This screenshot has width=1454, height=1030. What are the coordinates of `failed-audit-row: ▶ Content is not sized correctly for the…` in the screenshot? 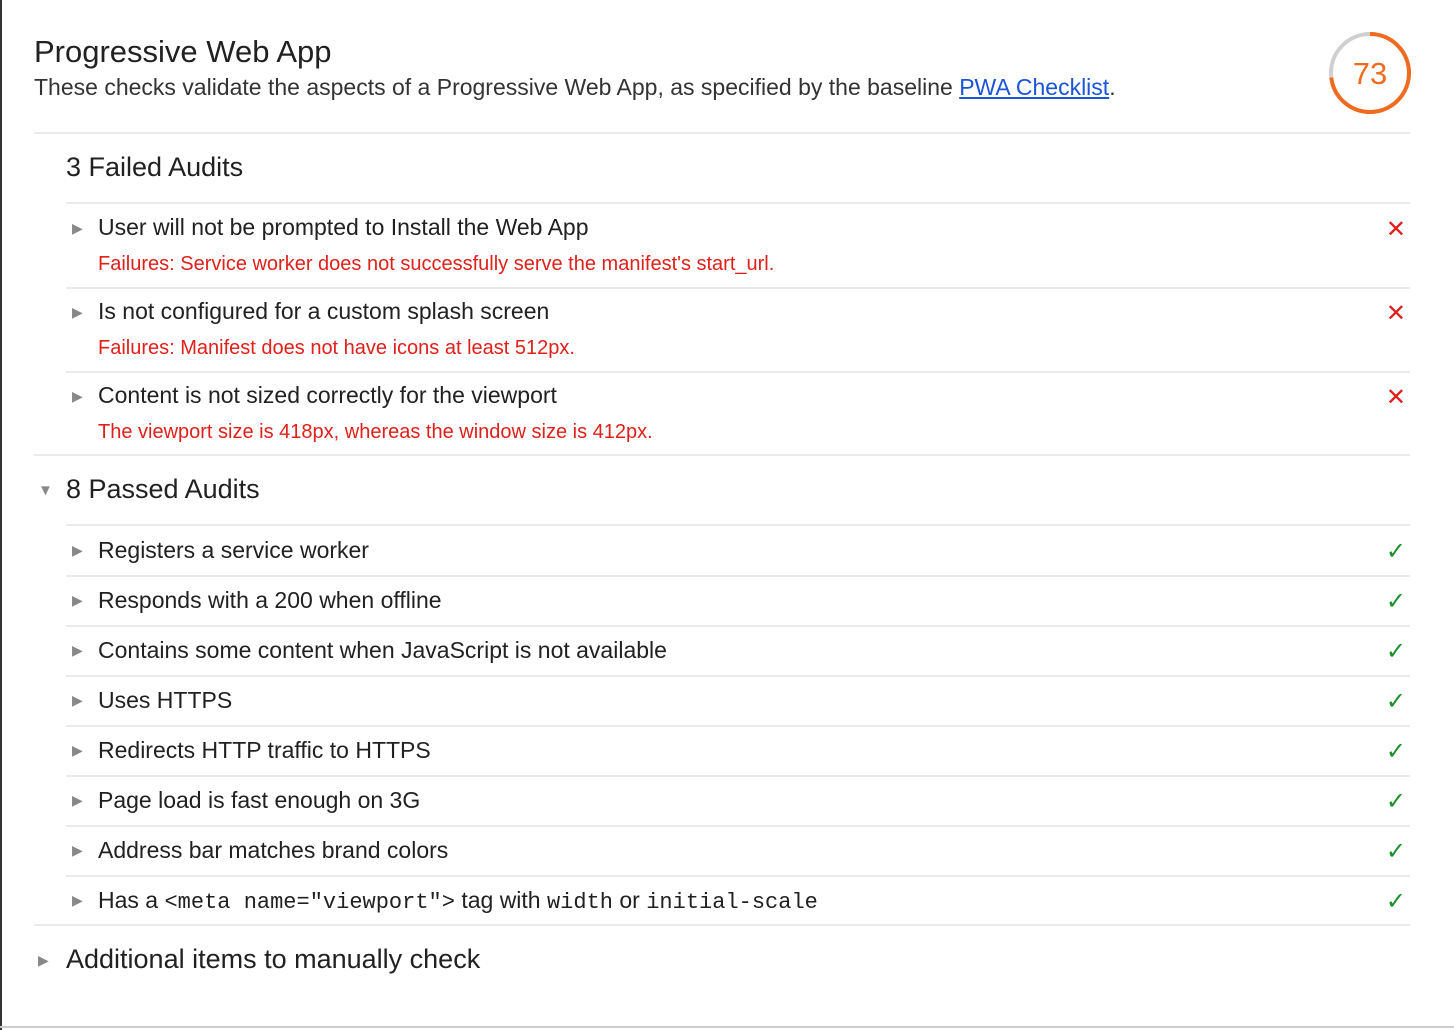 It's located at (738, 413).